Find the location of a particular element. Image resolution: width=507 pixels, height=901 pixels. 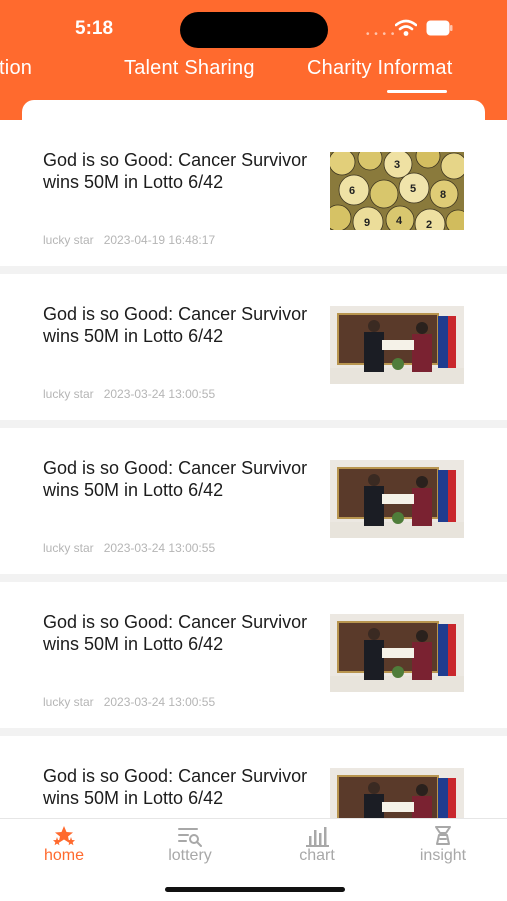

lottery-search-icon is located at coordinates (190, 837).